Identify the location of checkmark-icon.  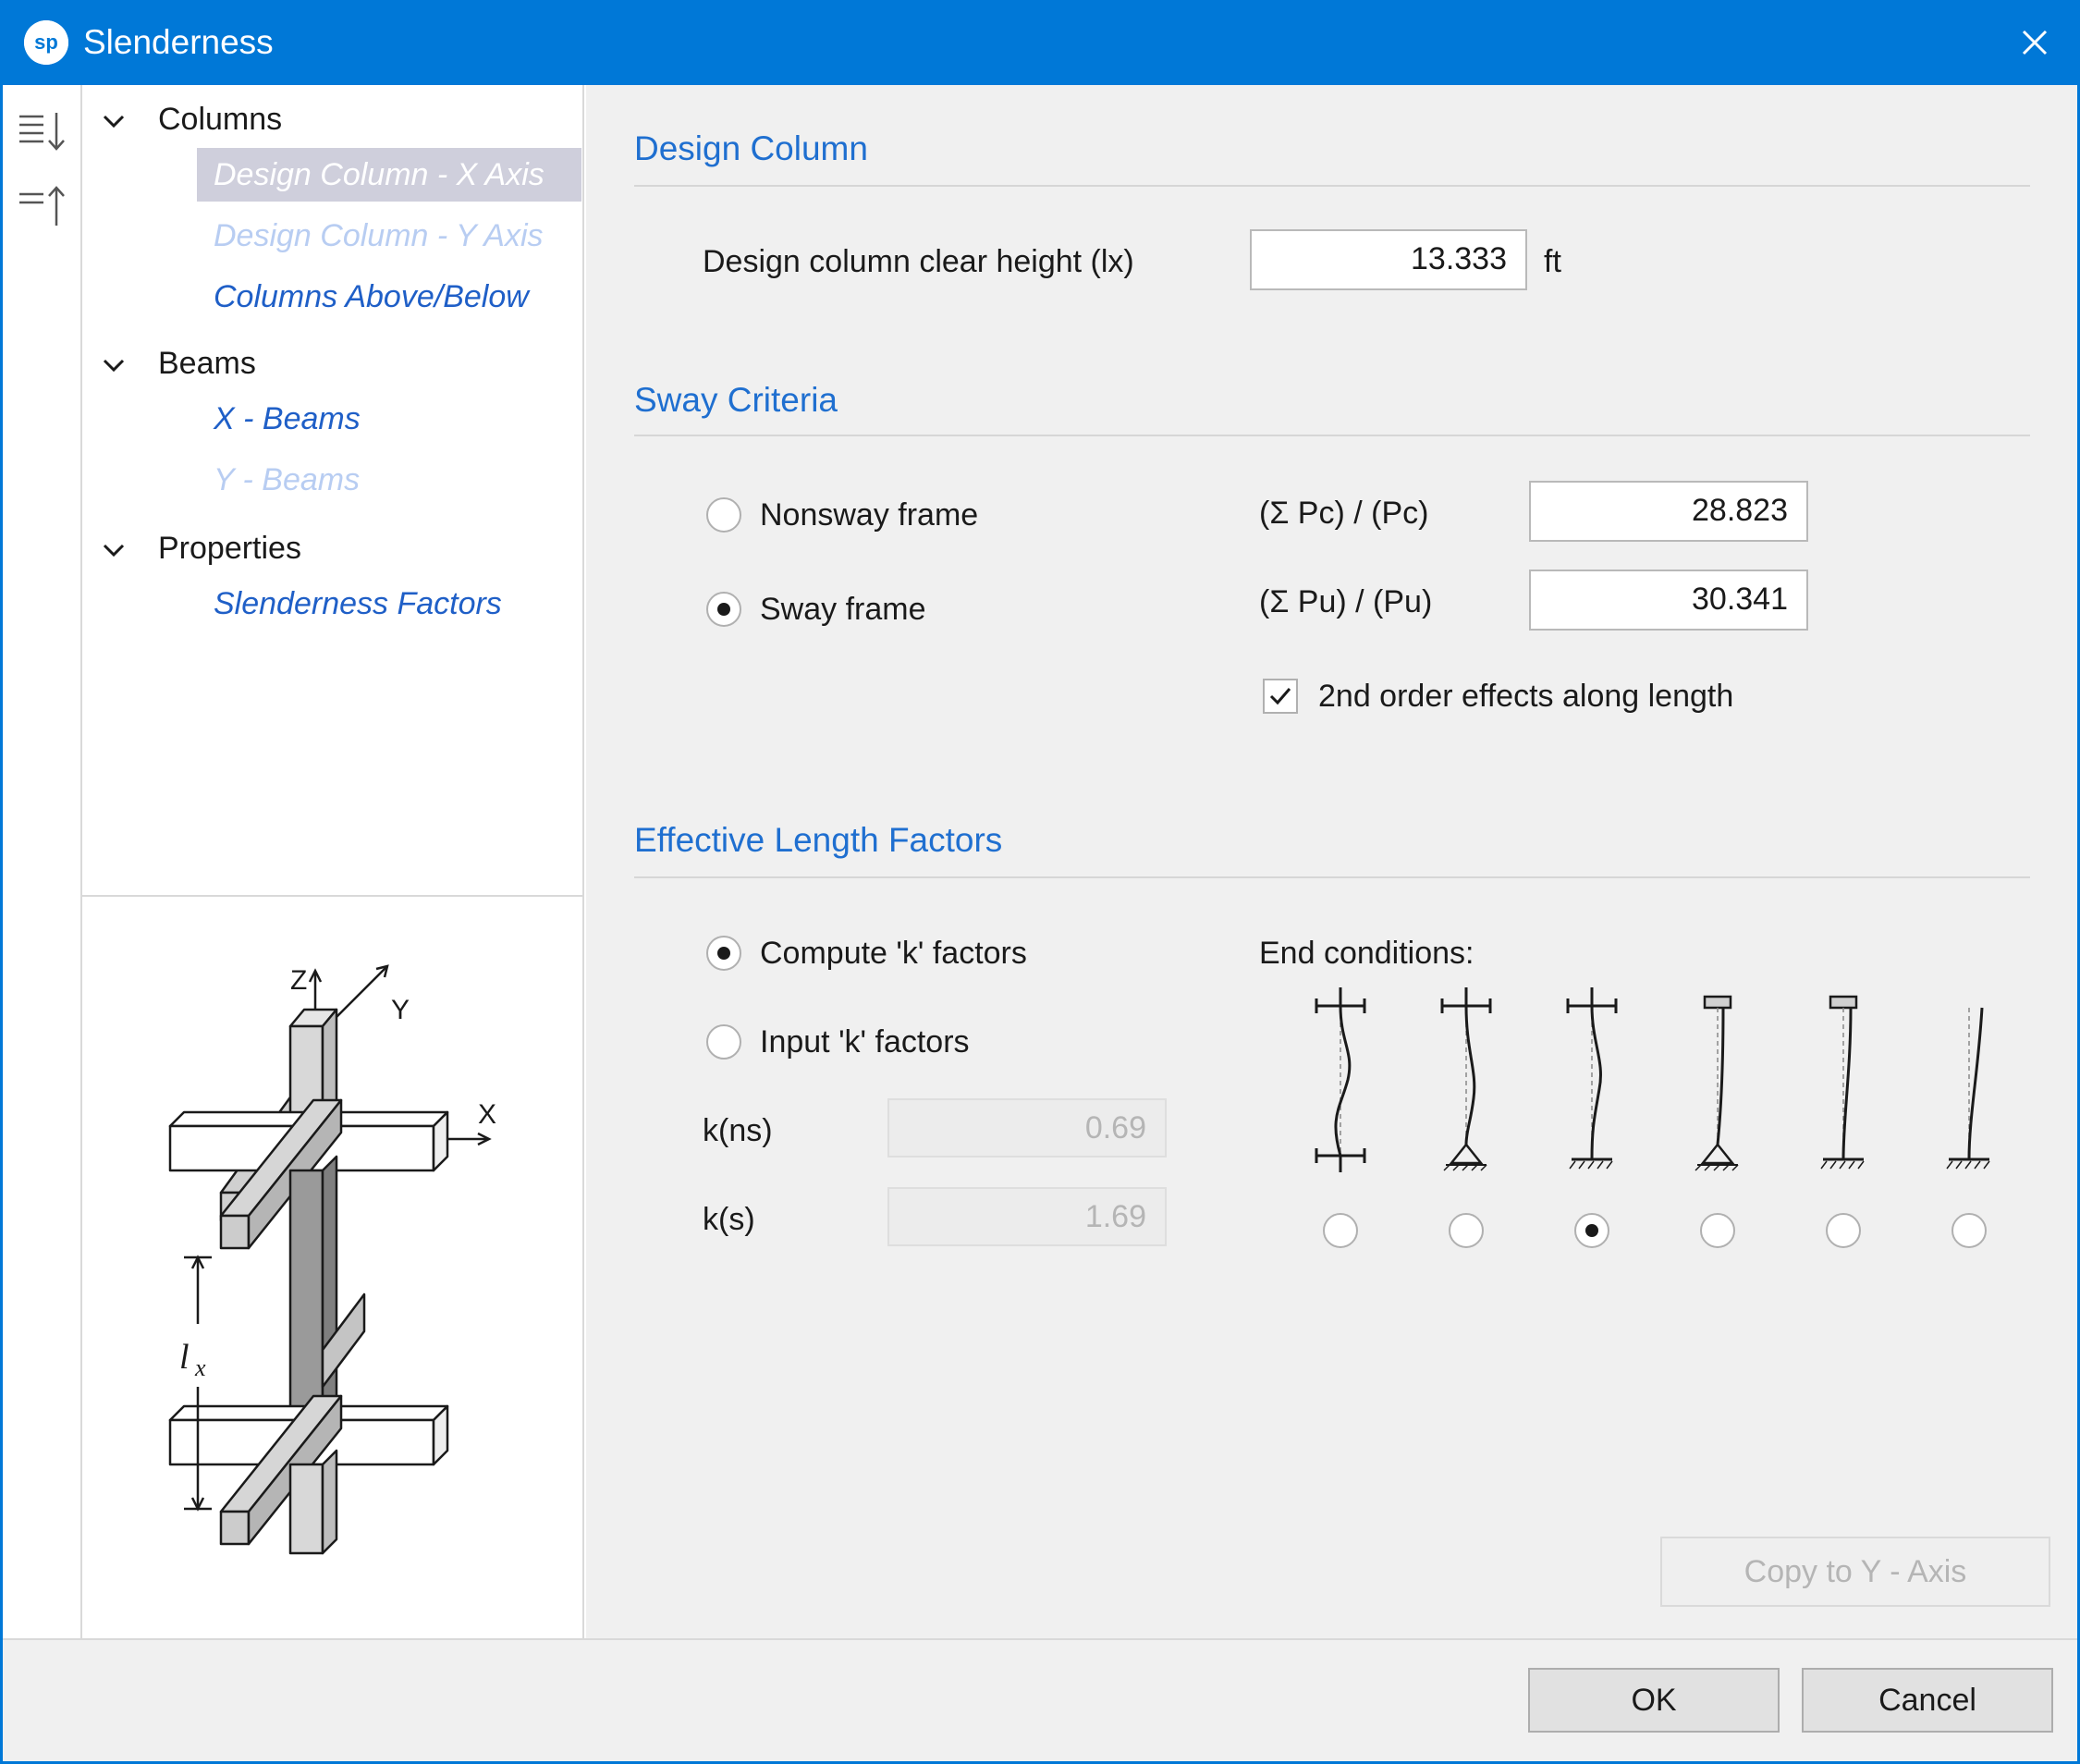
(1280, 696).